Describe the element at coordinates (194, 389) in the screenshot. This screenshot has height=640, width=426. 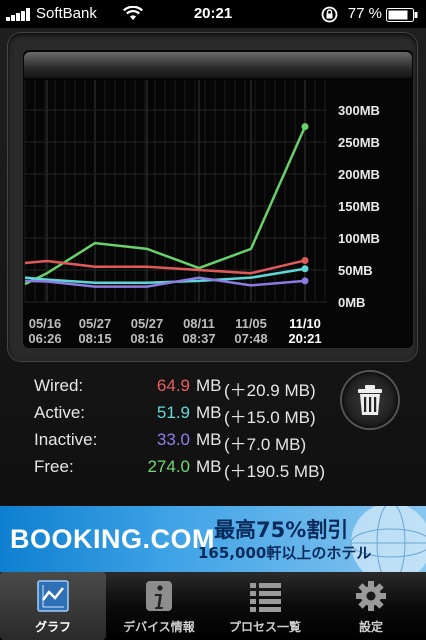
I see `stat-row-wired: Wired: 64.9 MB (＋20.9 MB)` at that location.